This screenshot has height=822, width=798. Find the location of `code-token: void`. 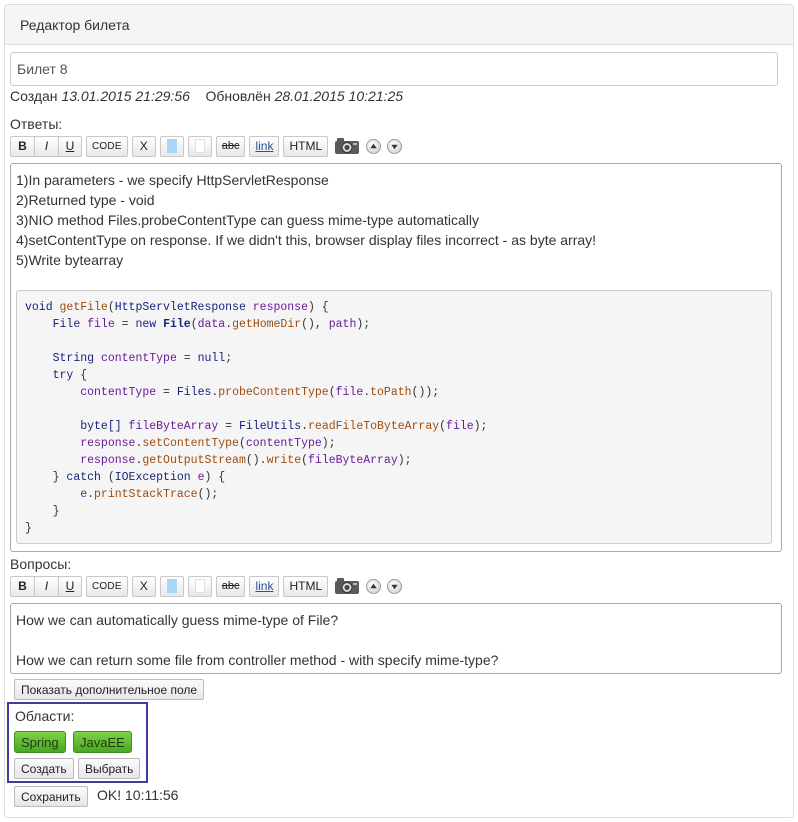

code-token: void is located at coordinates (39, 307).